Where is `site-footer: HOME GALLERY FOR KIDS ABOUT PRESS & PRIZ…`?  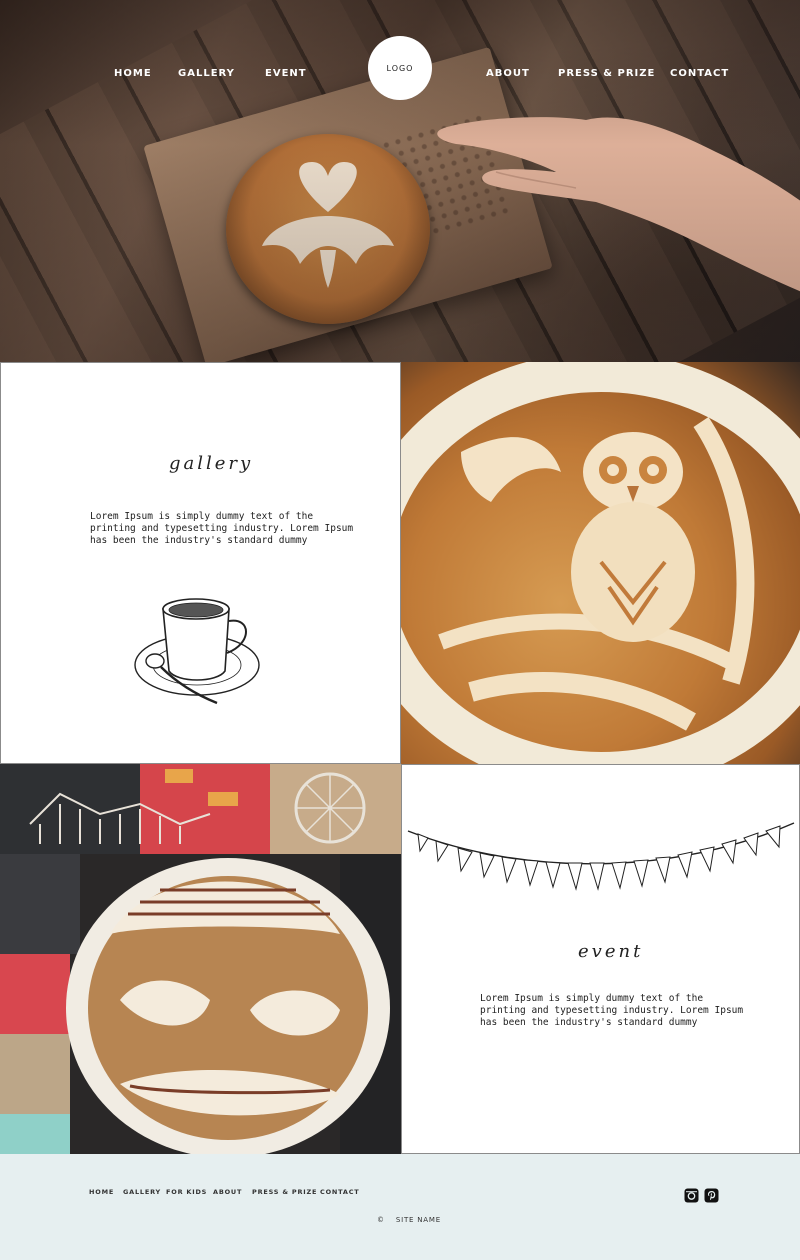 site-footer: HOME GALLERY FOR KIDS ABOUT PRESS & PRIZ… is located at coordinates (400, 1207).